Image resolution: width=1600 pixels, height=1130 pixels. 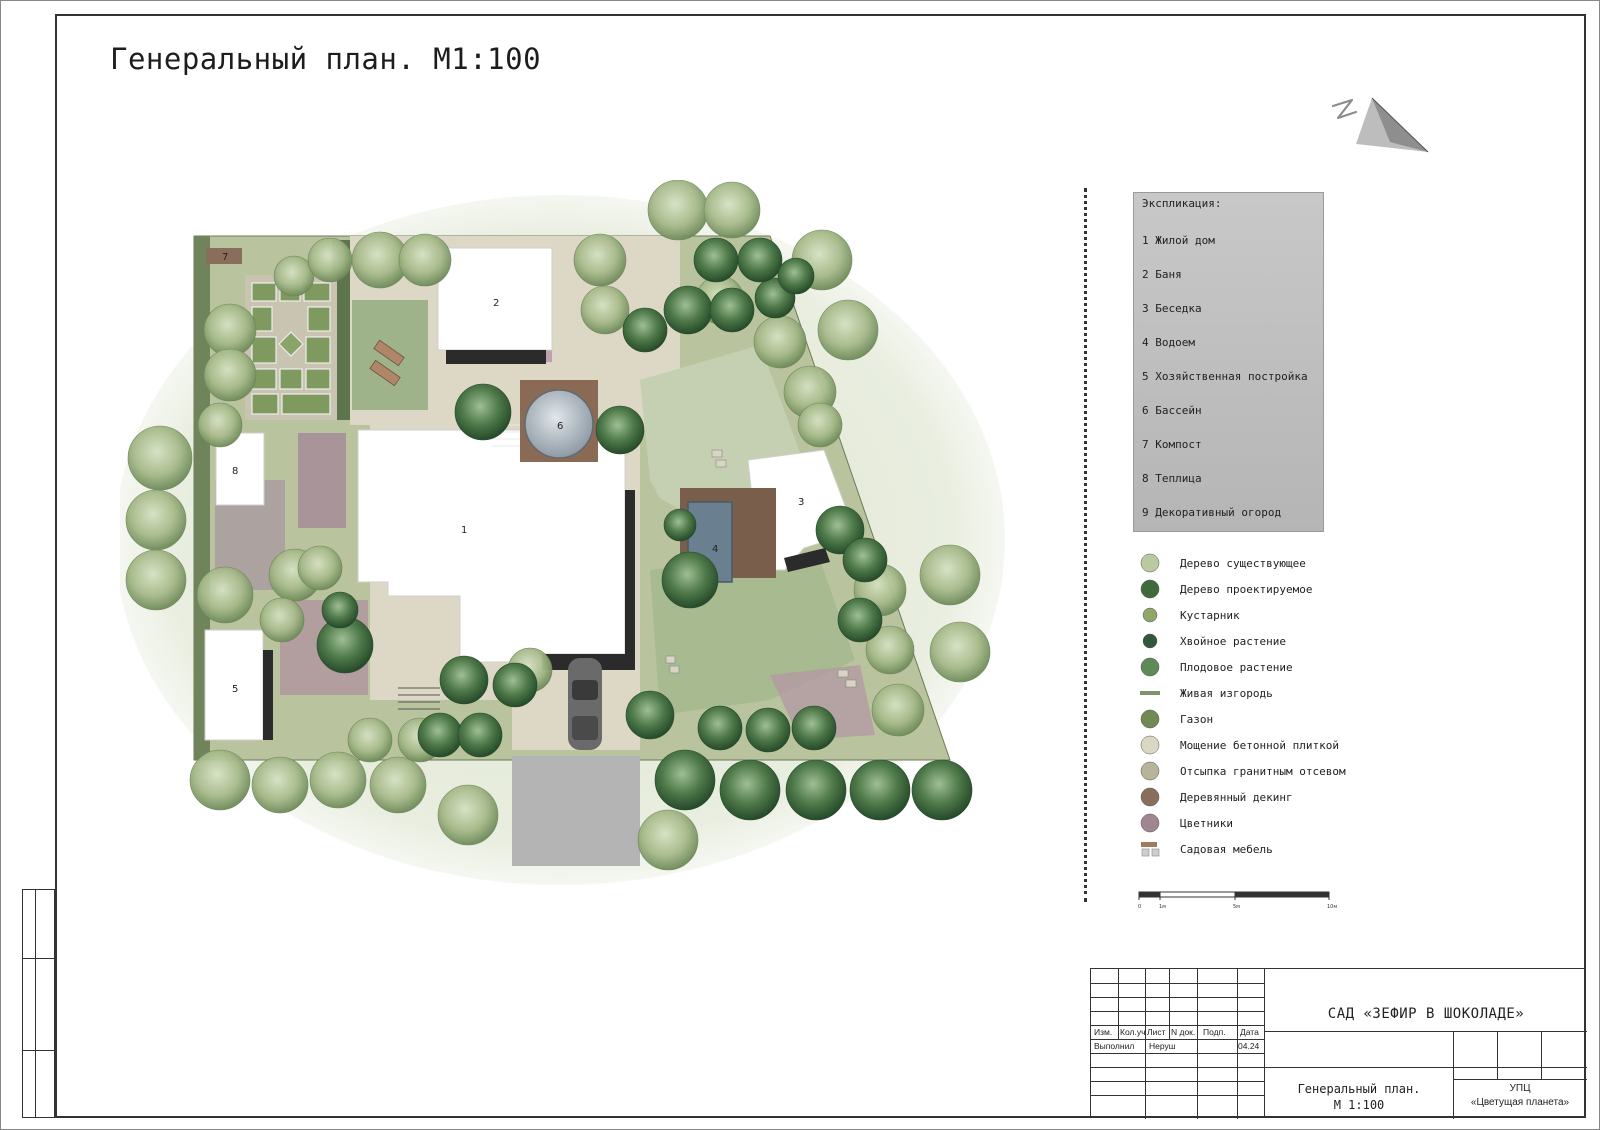 I want to click on explication-name: Теплица, so click(x=1178, y=478).